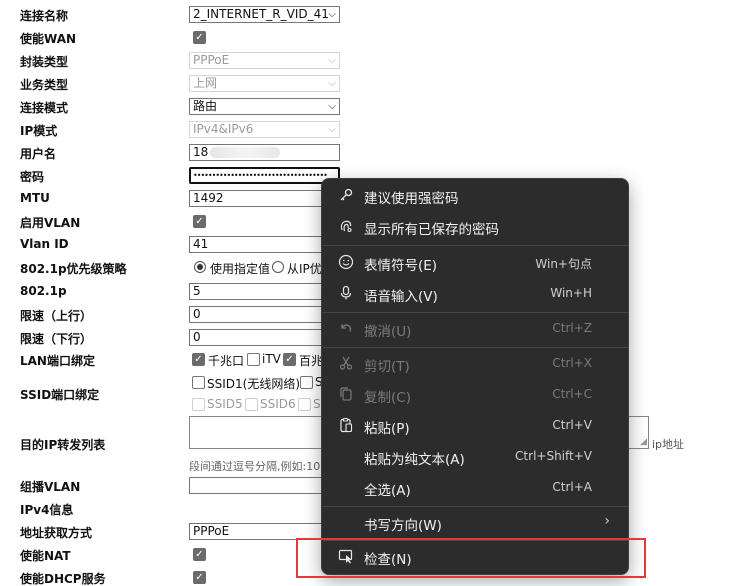 This screenshot has width=750, height=586. Describe the element at coordinates (198, 404) in the screenshot. I see `ssid5-checkbox` at that location.